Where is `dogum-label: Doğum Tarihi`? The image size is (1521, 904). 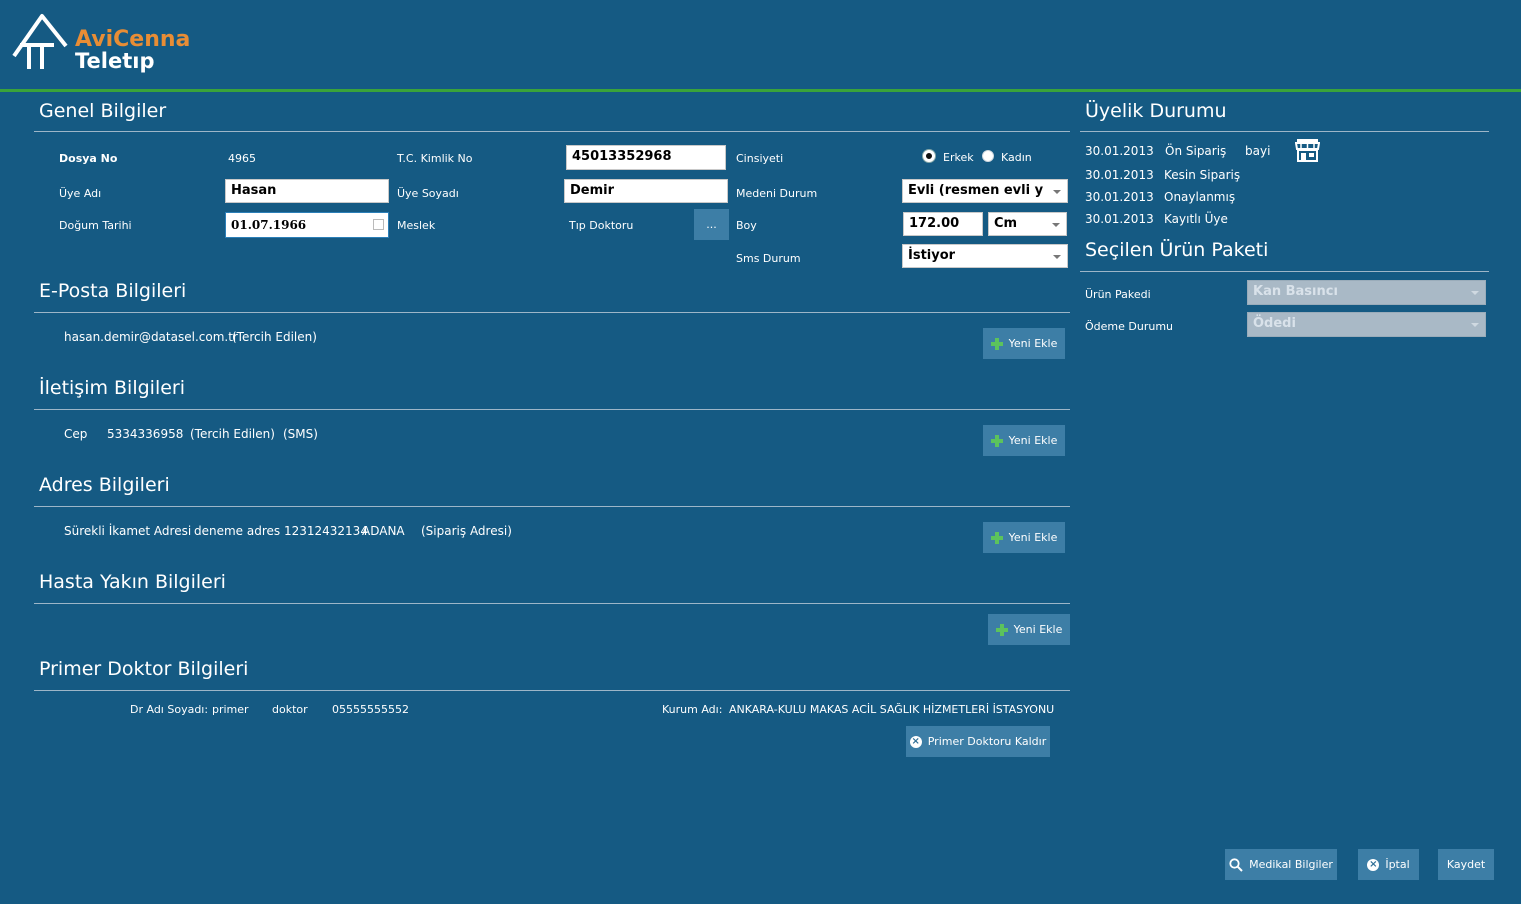
dogum-label: Doğum Tarihi is located at coordinates (95, 225).